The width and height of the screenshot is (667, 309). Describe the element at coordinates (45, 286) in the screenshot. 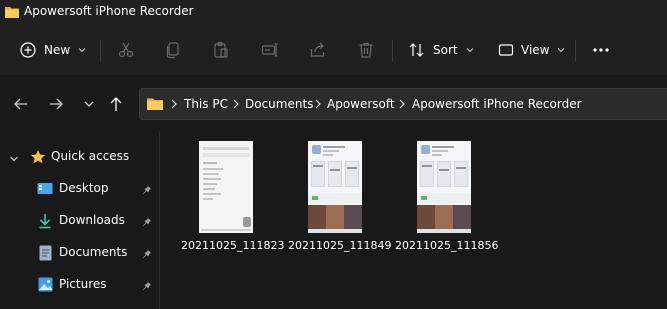

I see `picture-icon` at that location.